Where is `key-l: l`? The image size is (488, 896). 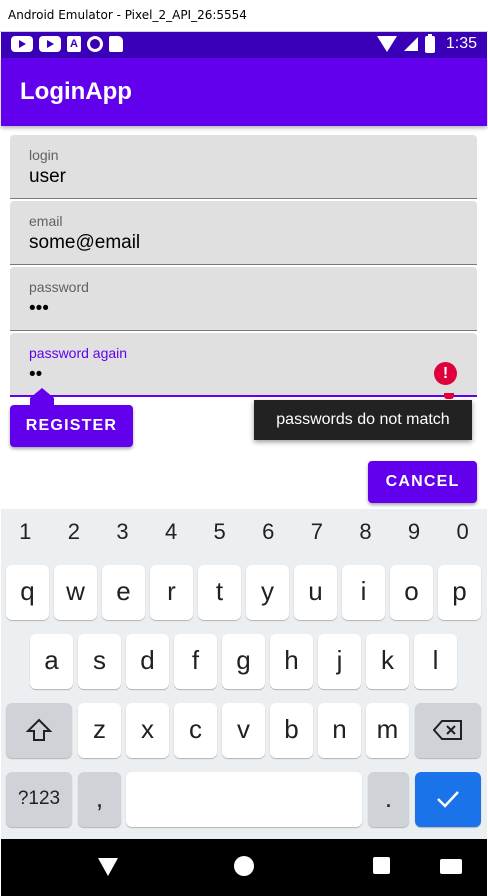
key-l: l is located at coordinates (435, 661).